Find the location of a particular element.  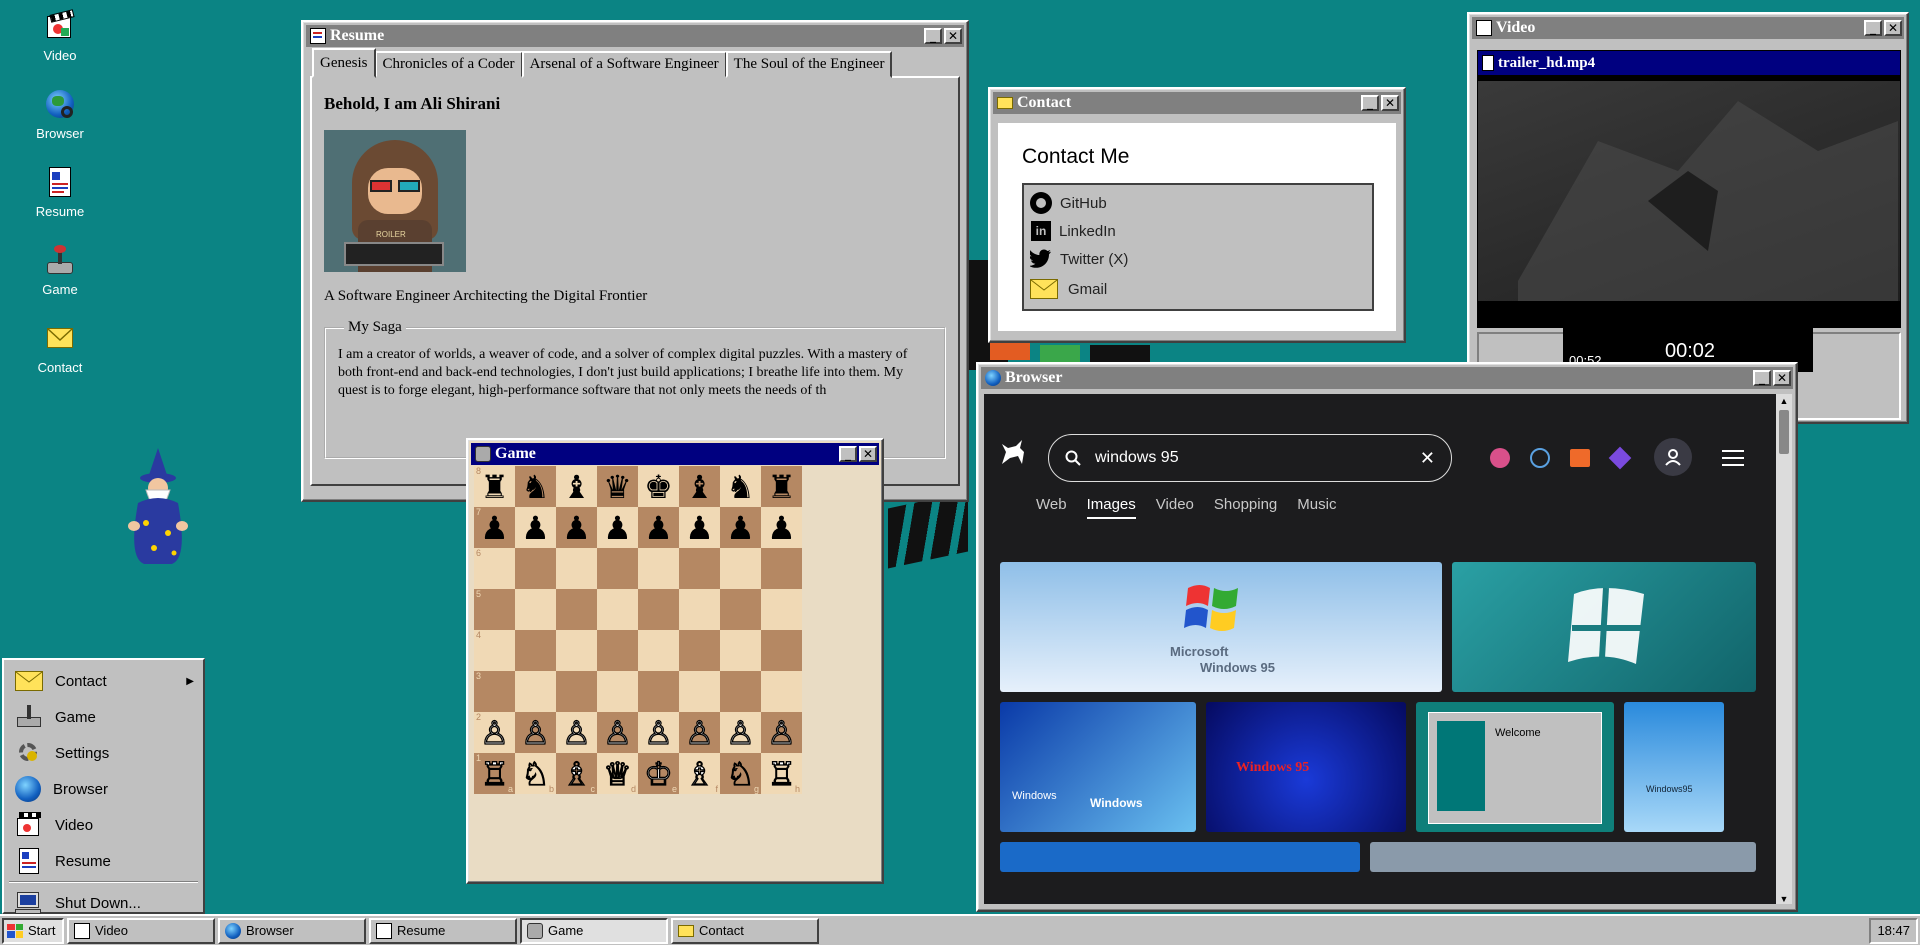

chess-square: ♗ f is located at coordinates (699, 773).